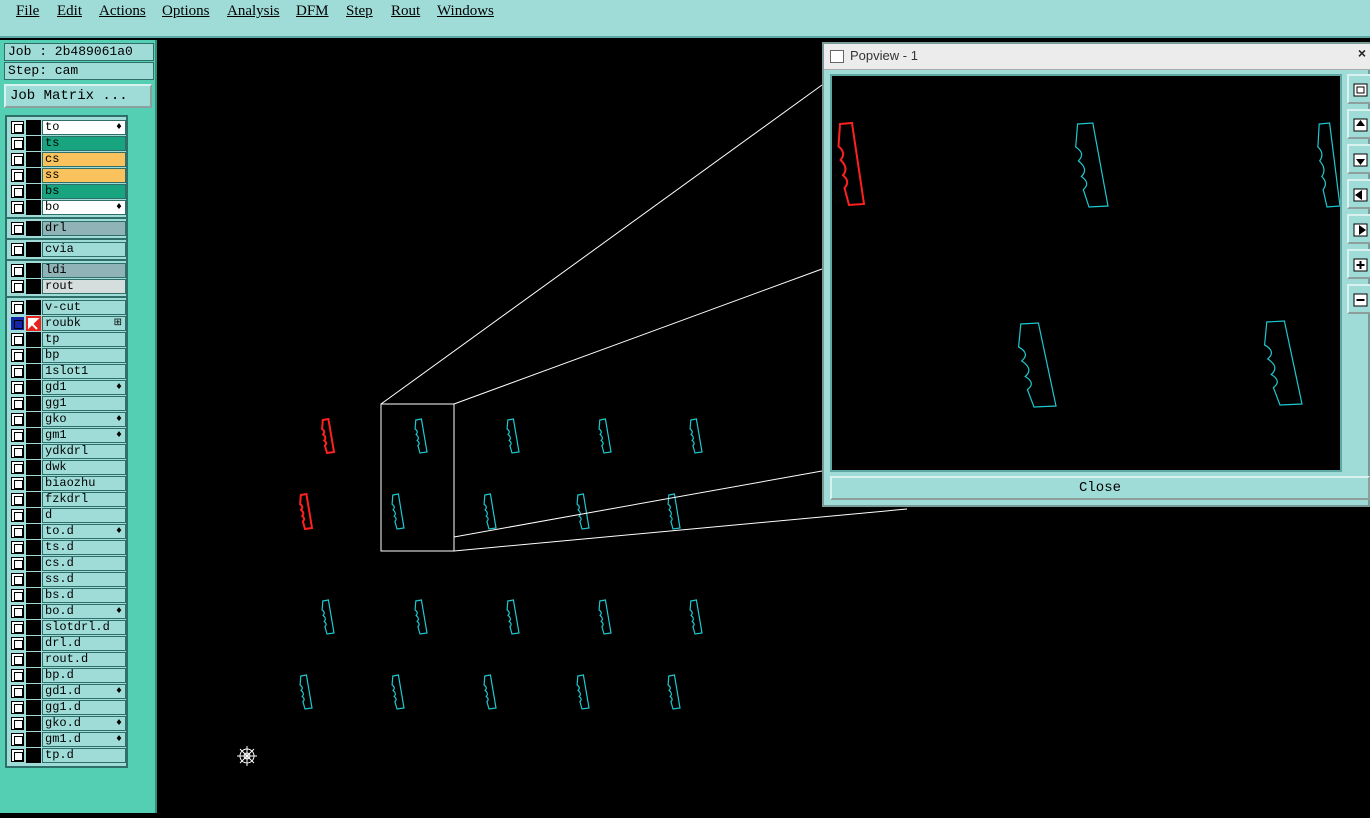  What do you see at coordinates (67, 515) in the screenshot?
I see `layer-row: d` at bounding box center [67, 515].